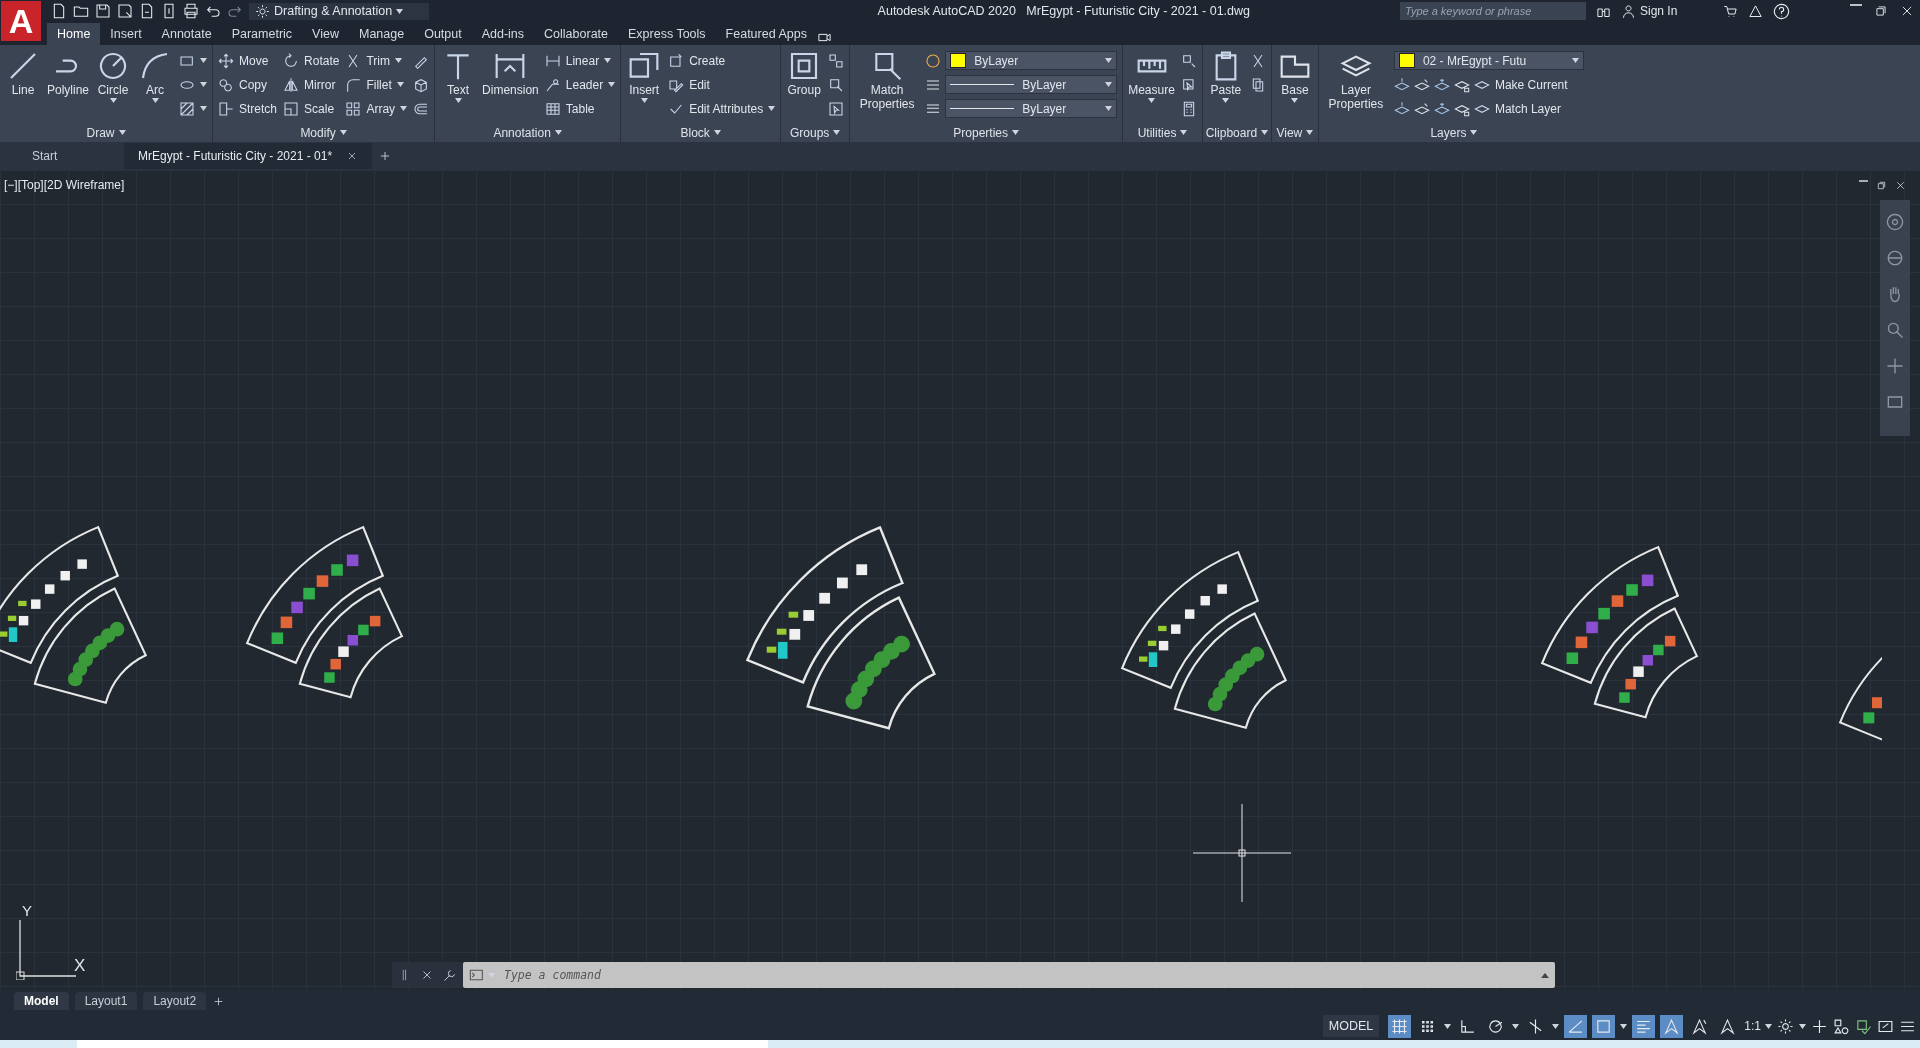 The image size is (1920, 1048). I want to click on ribbon-tool-button: Paste, so click(1225, 85).